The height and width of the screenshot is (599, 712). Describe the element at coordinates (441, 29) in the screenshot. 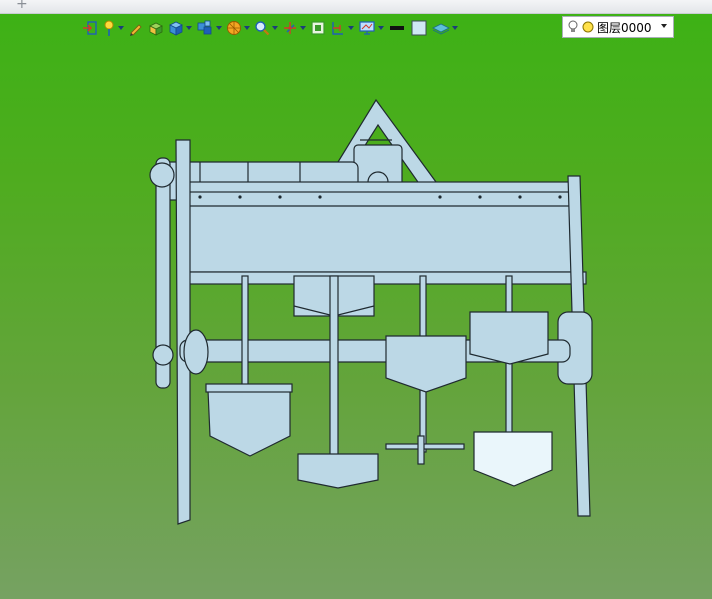

I see `layer-style-icon` at that location.